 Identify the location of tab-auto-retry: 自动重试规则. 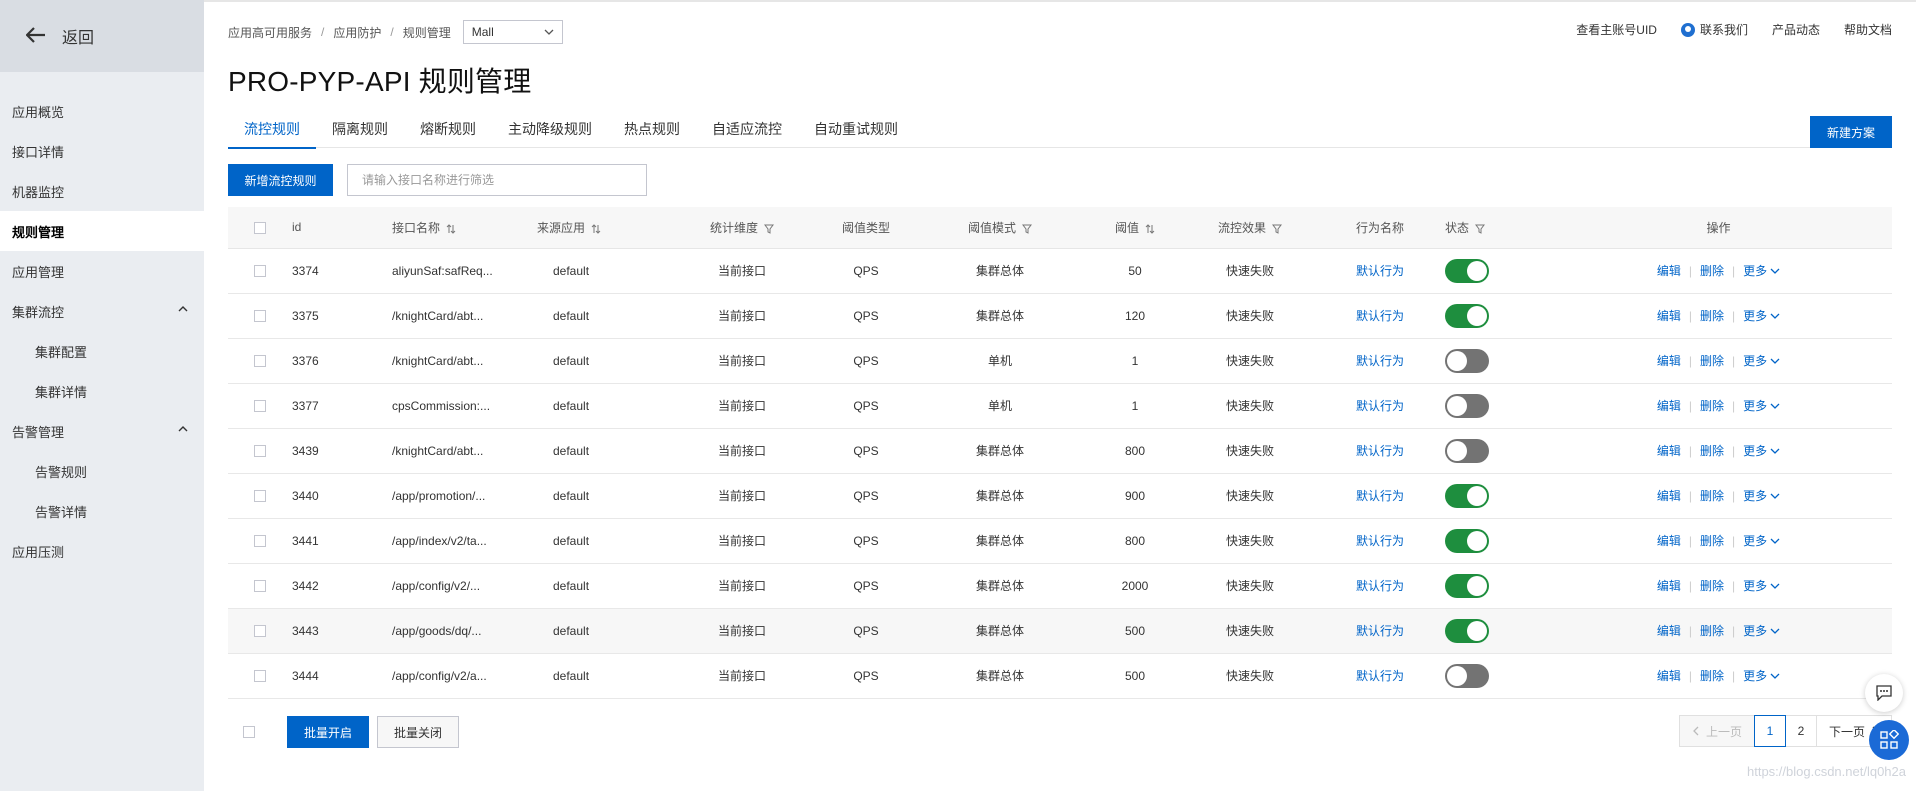
(856, 132).